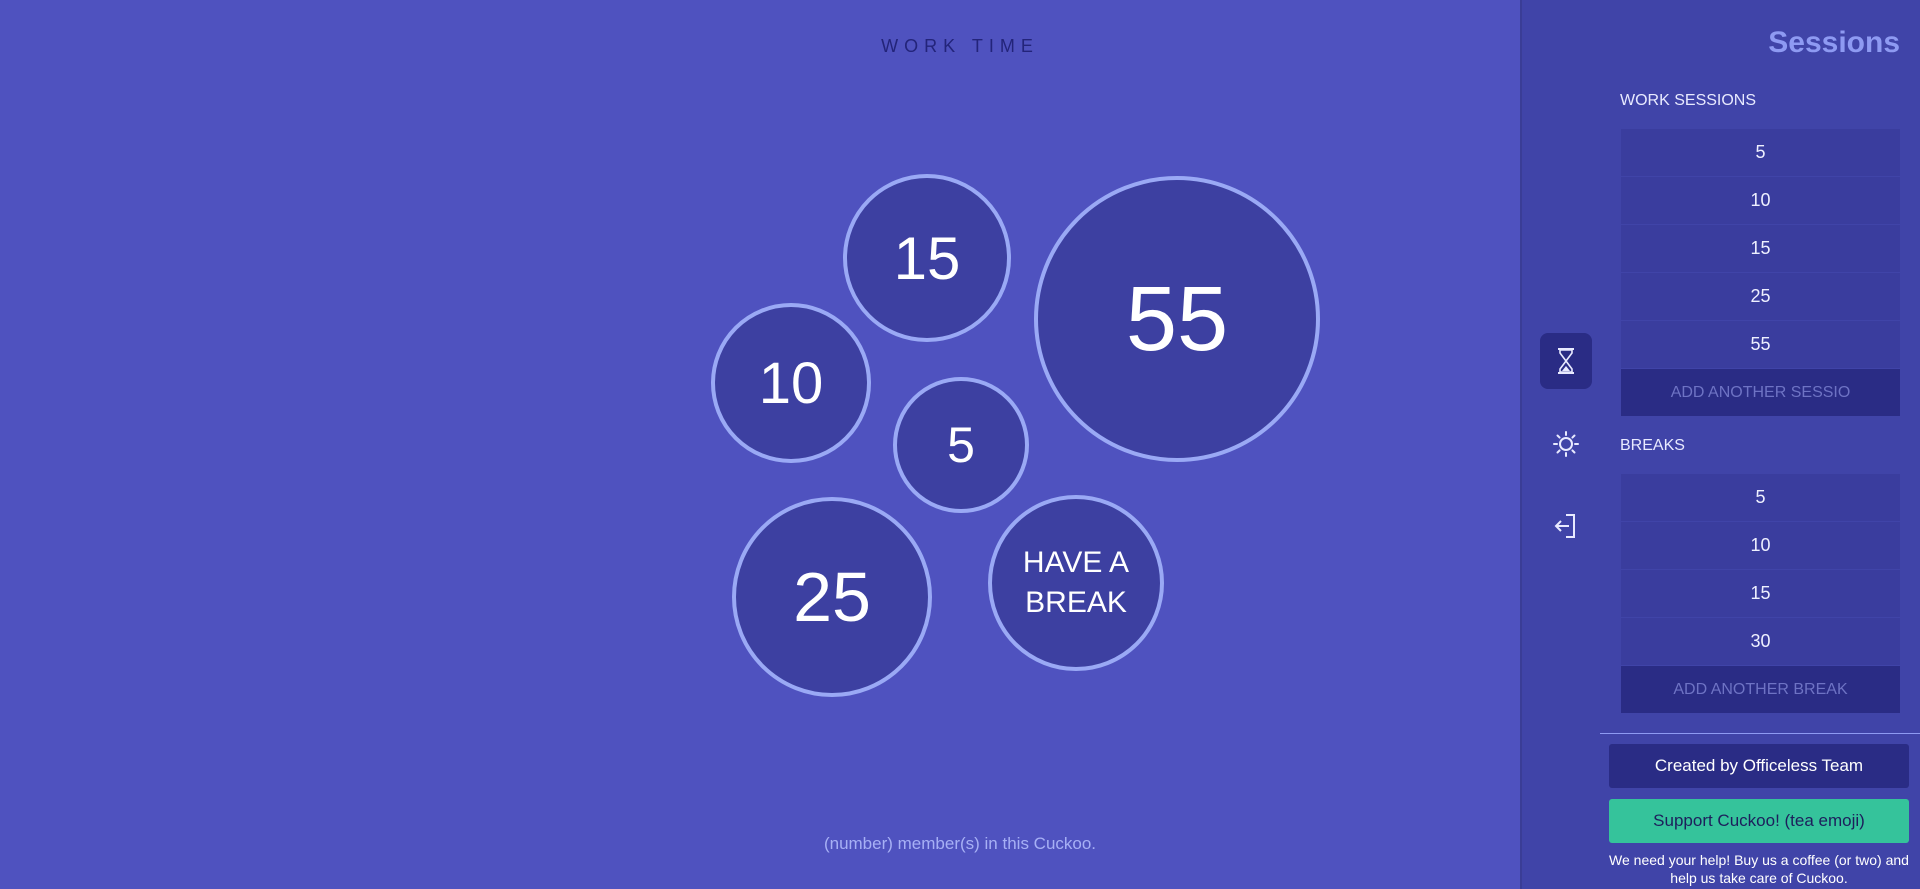 The width and height of the screenshot is (1920, 889). Describe the element at coordinates (1760, 497) in the screenshot. I see `break-item: 5` at that location.